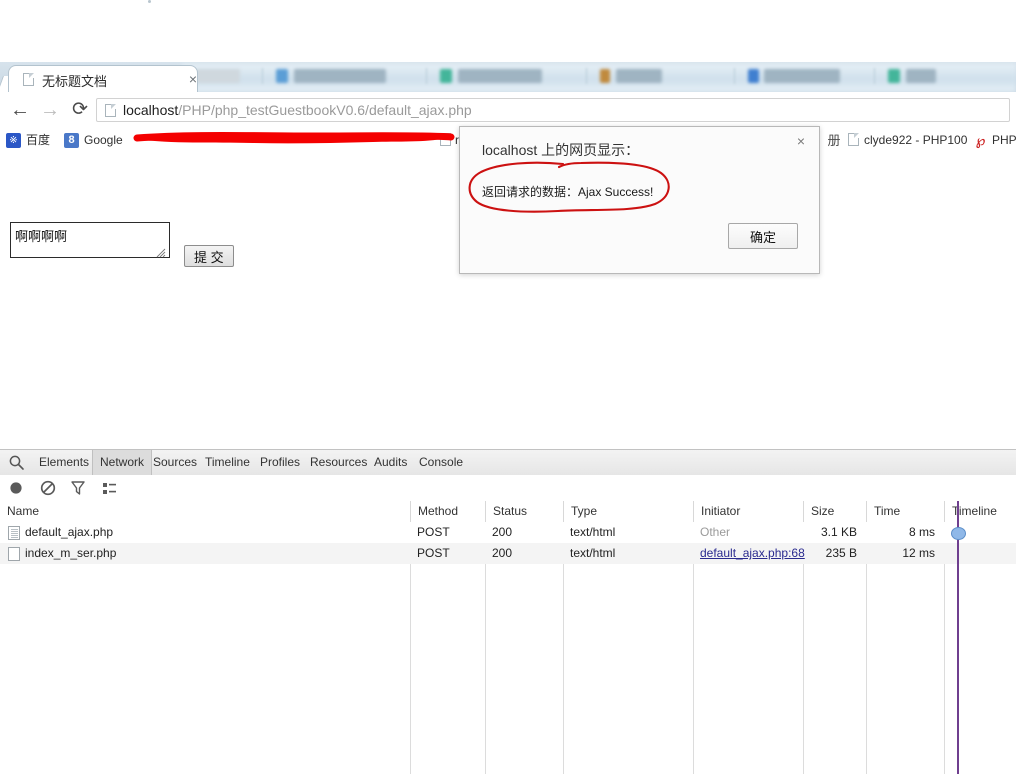  I want to click on devtools-tab-profiles: Profiles, so click(280, 462).